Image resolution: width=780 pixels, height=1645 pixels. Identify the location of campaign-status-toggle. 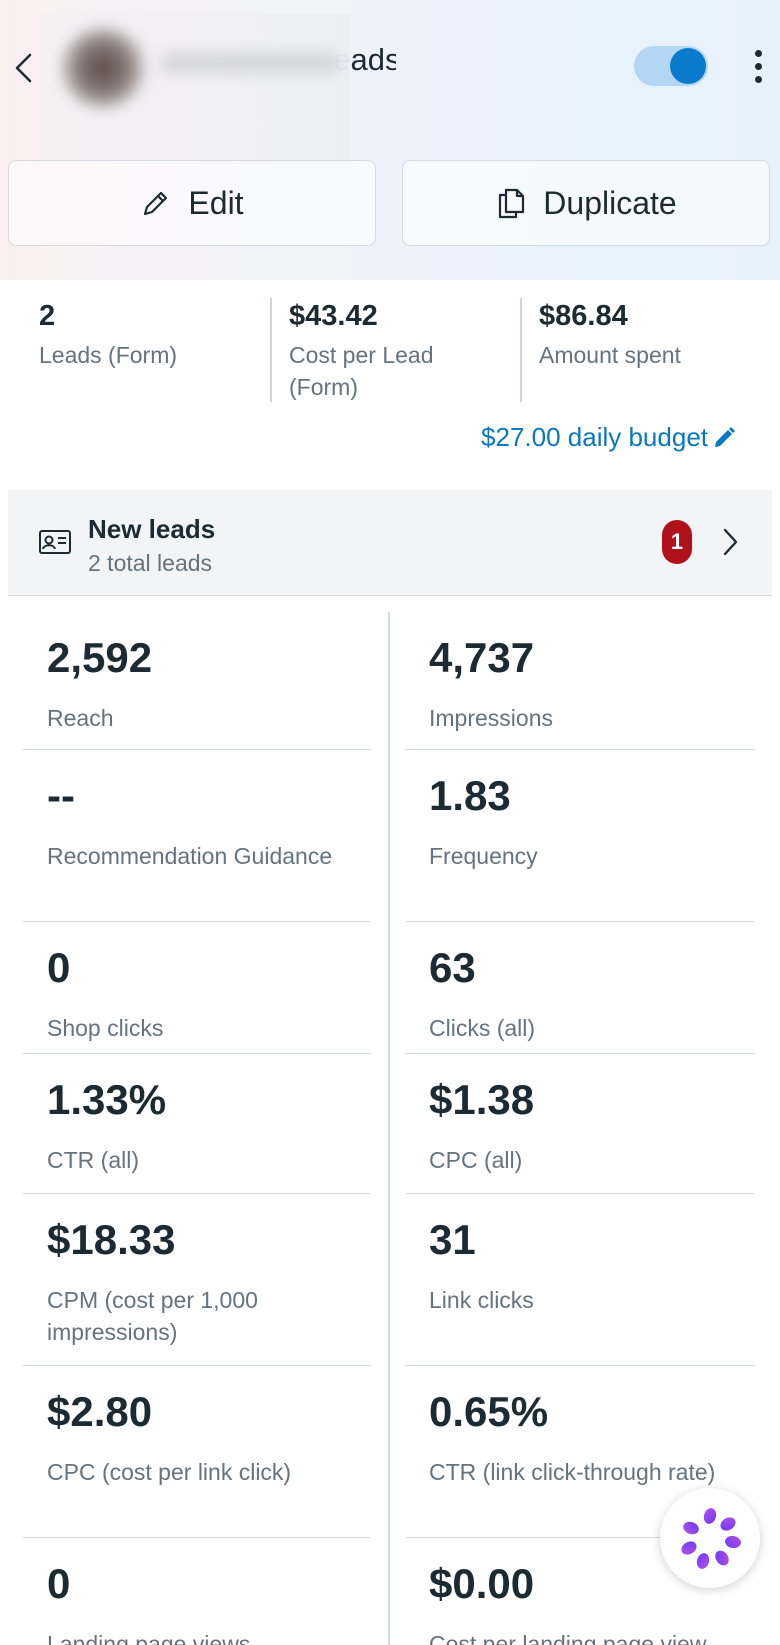
(671, 66).